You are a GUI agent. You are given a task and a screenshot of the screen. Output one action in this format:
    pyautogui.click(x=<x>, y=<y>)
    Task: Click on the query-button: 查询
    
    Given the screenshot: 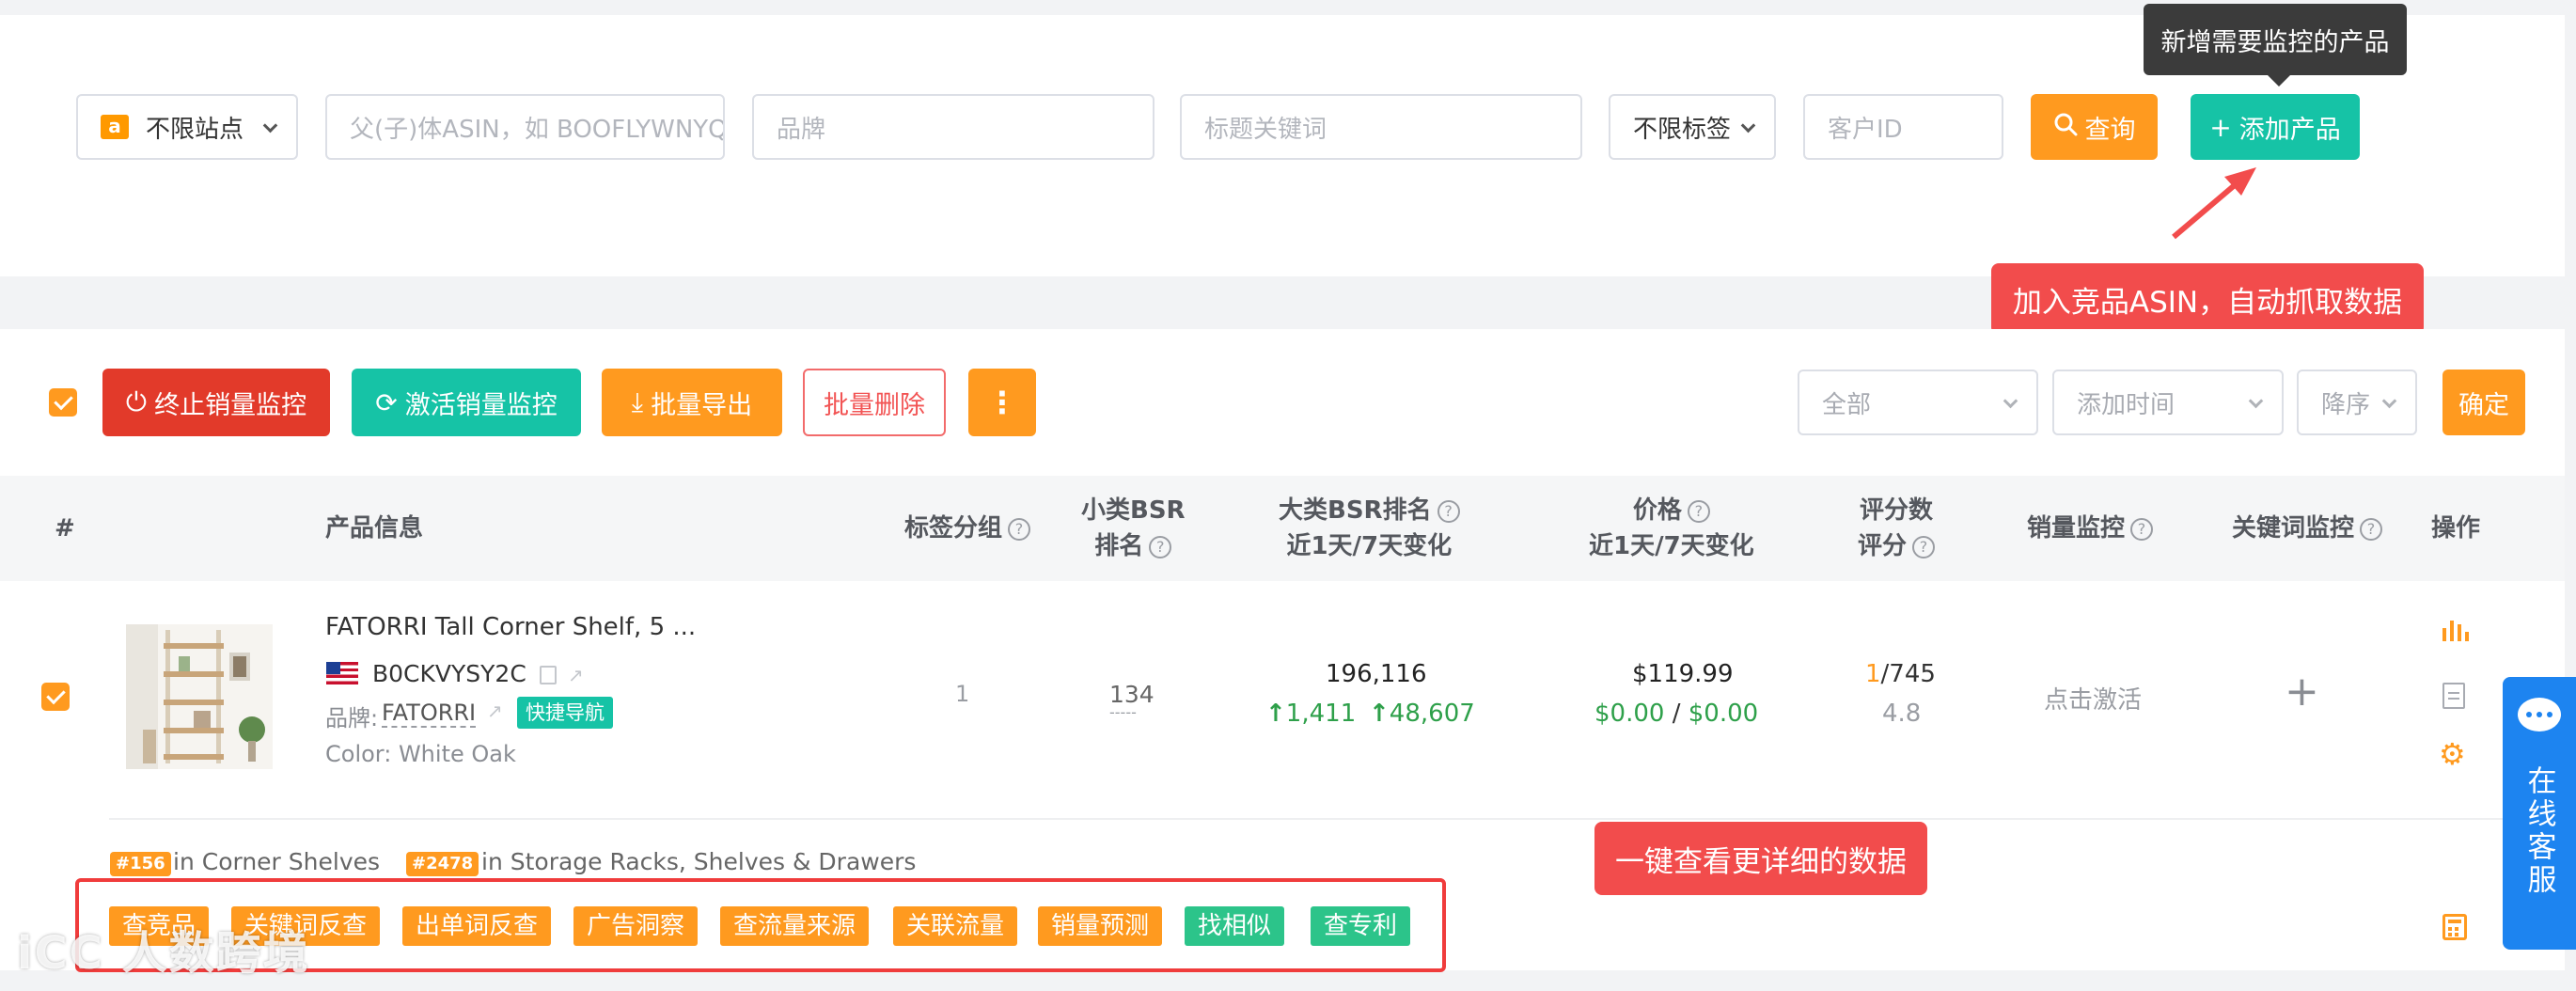 What is the action you would take?
    pyautogui.click(x=2095, y=127)
    